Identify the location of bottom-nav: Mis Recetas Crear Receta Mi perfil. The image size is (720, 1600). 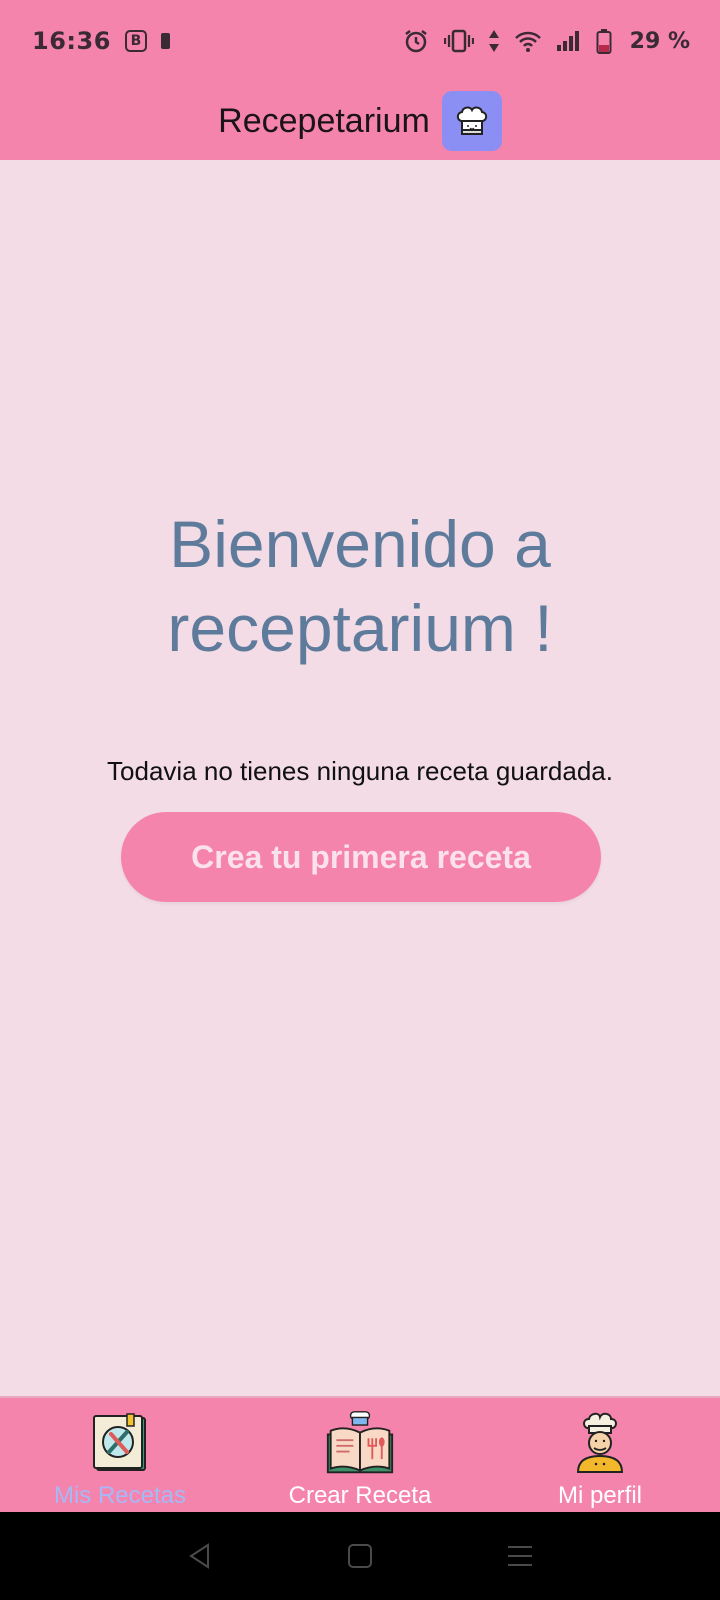
(360, 1454).